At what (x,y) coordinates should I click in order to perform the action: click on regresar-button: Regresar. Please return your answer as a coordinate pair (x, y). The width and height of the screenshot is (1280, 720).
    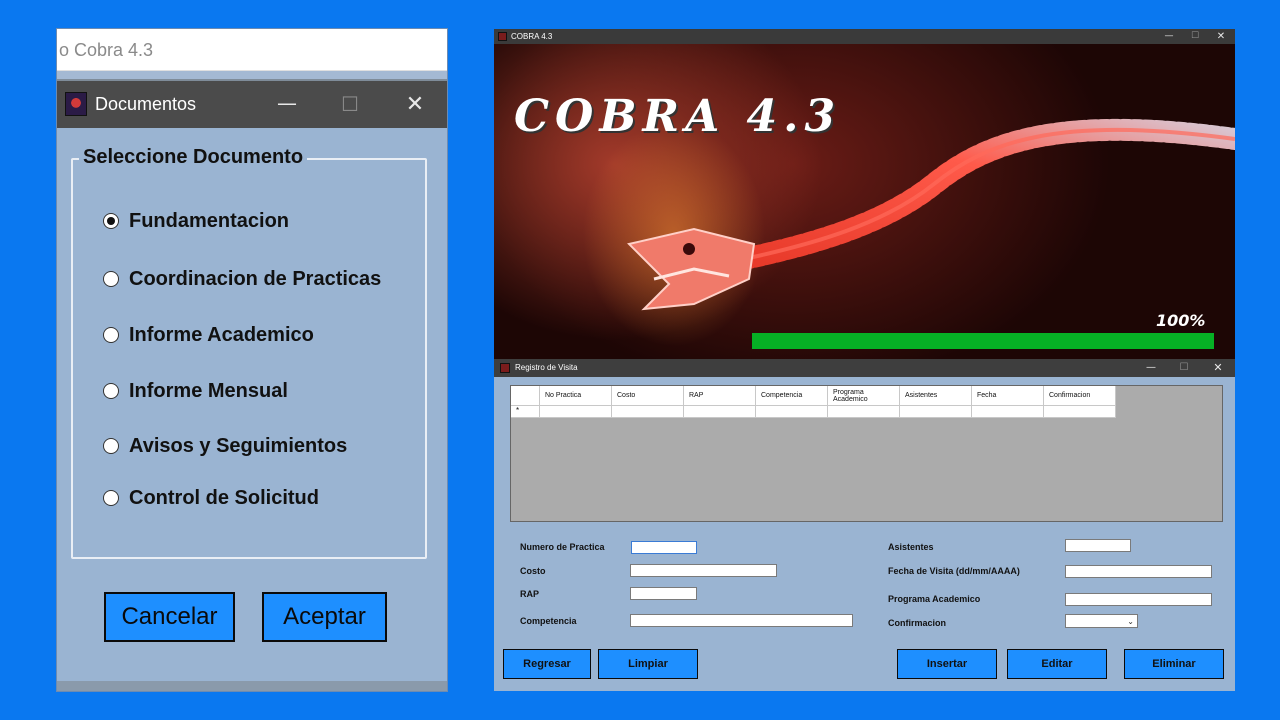
    Looking at the image, I should click on (547, 664).